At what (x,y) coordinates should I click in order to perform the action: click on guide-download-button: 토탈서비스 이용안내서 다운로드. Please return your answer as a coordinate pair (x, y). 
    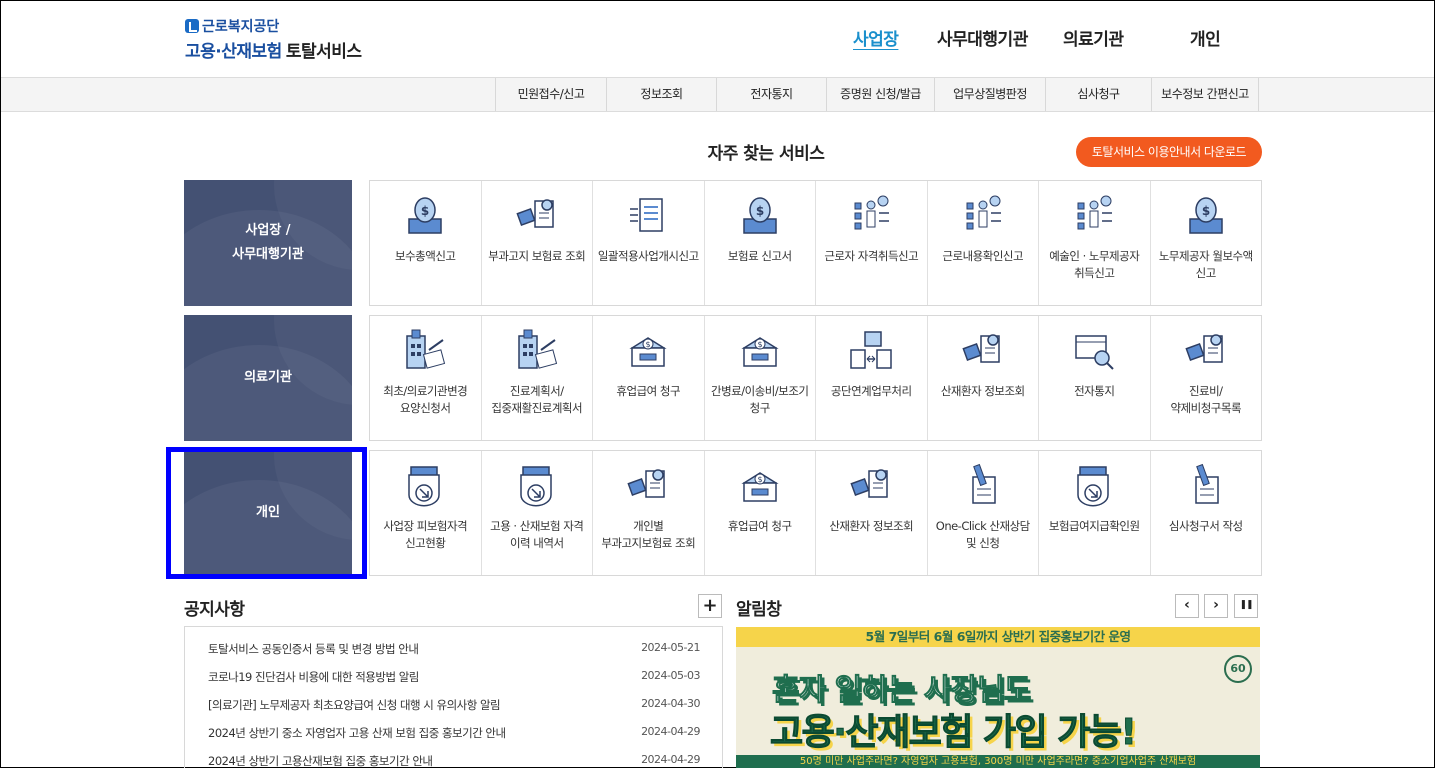
    Looking at the image, I should click on (1169, 152).